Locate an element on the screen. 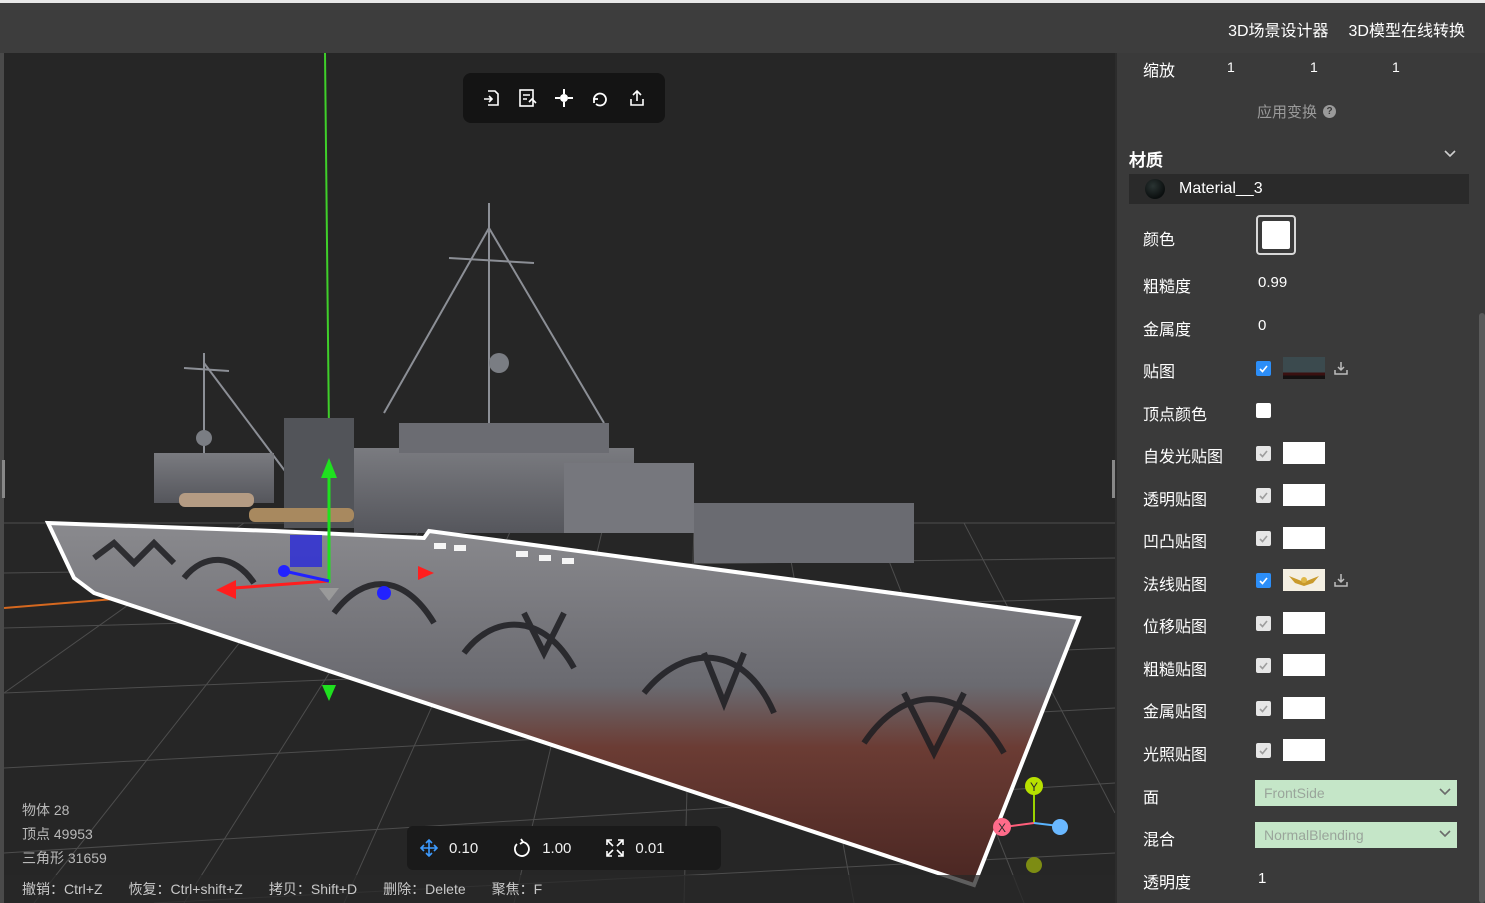  emissive-map-label: 自发光贴图 is located at coordinates (1183, 457).